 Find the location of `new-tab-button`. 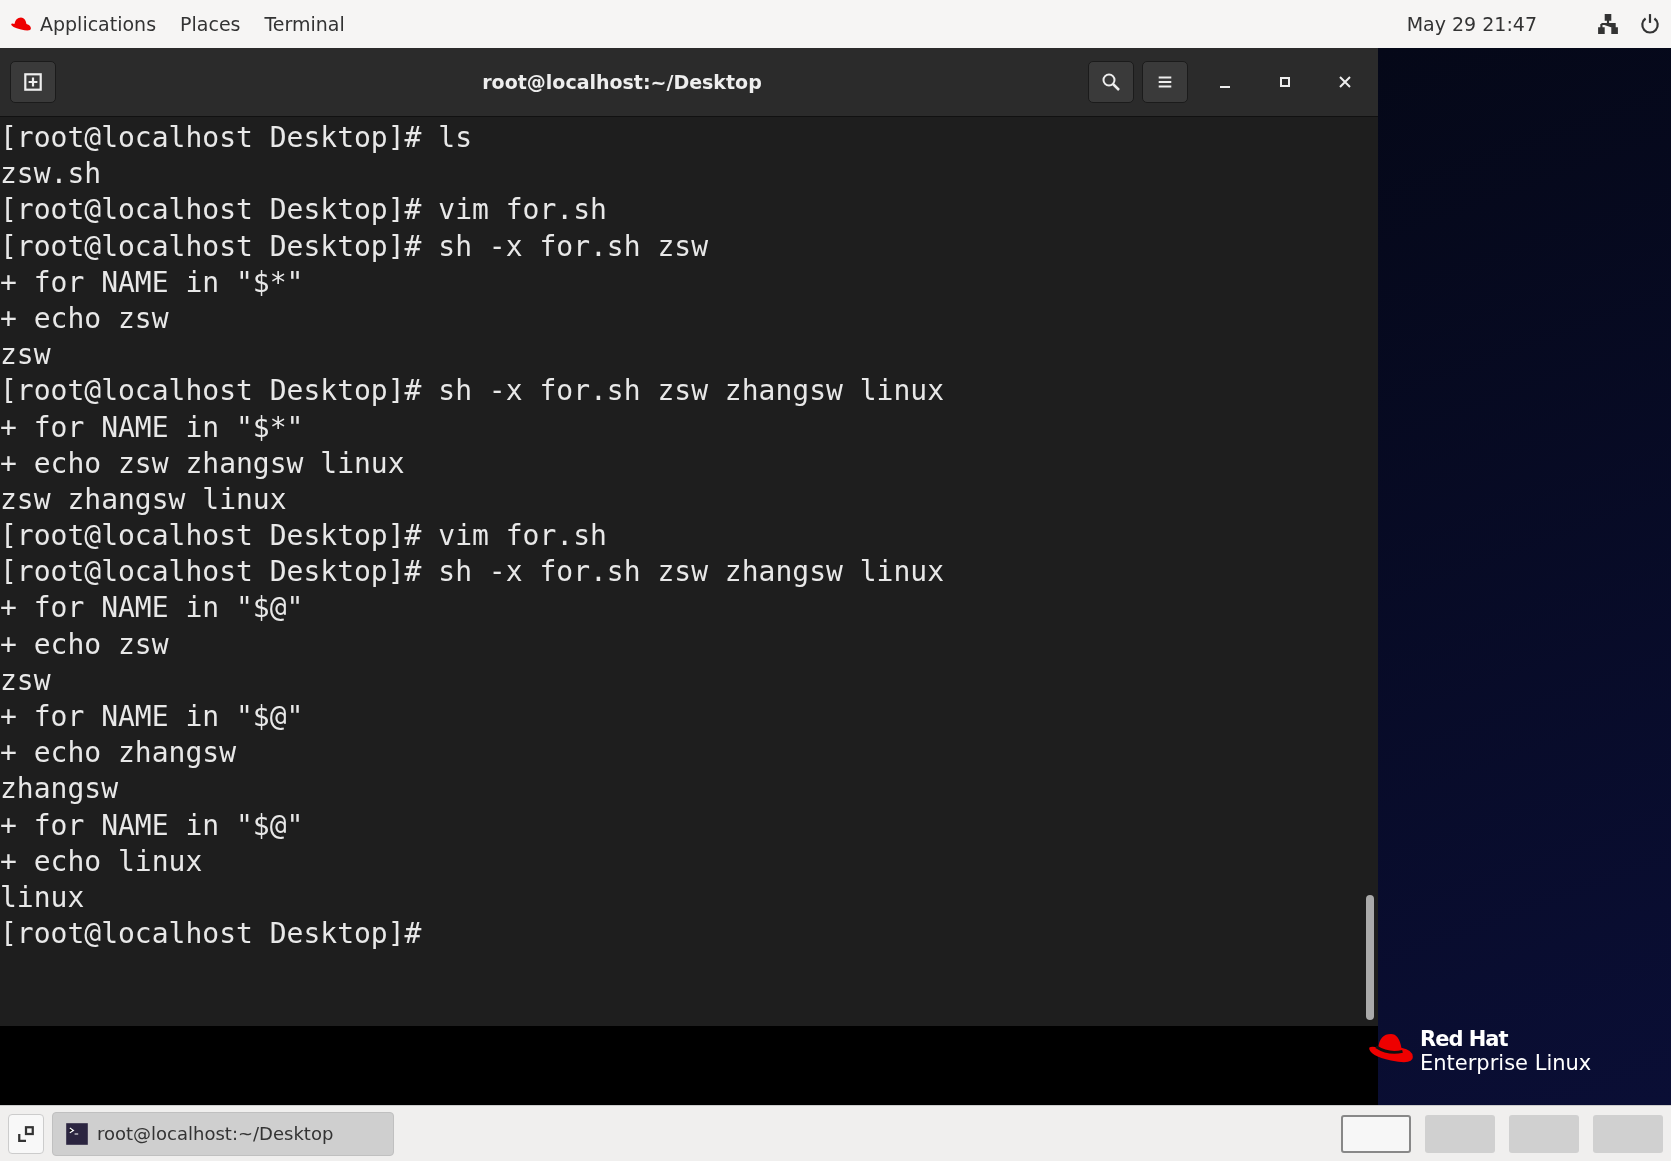

new-tab-button is located at coordinates (33, 82).